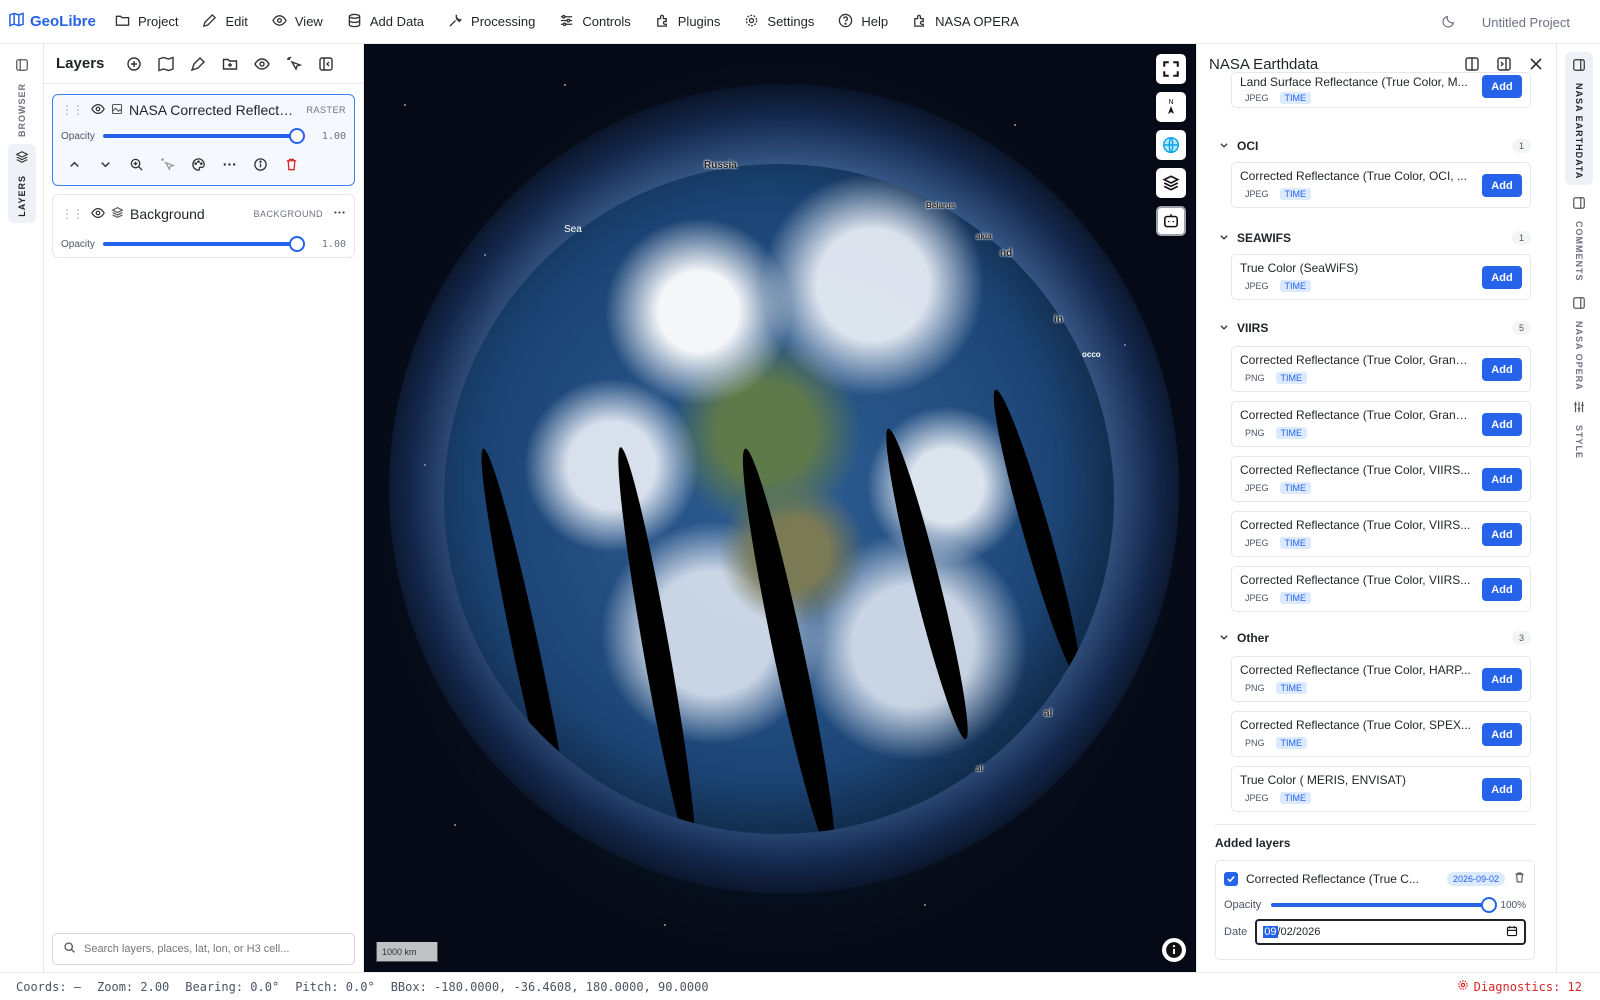 This screenshot has height=1000, width=1600. I want to click on menu-processing: Processing, so click(491, 22).